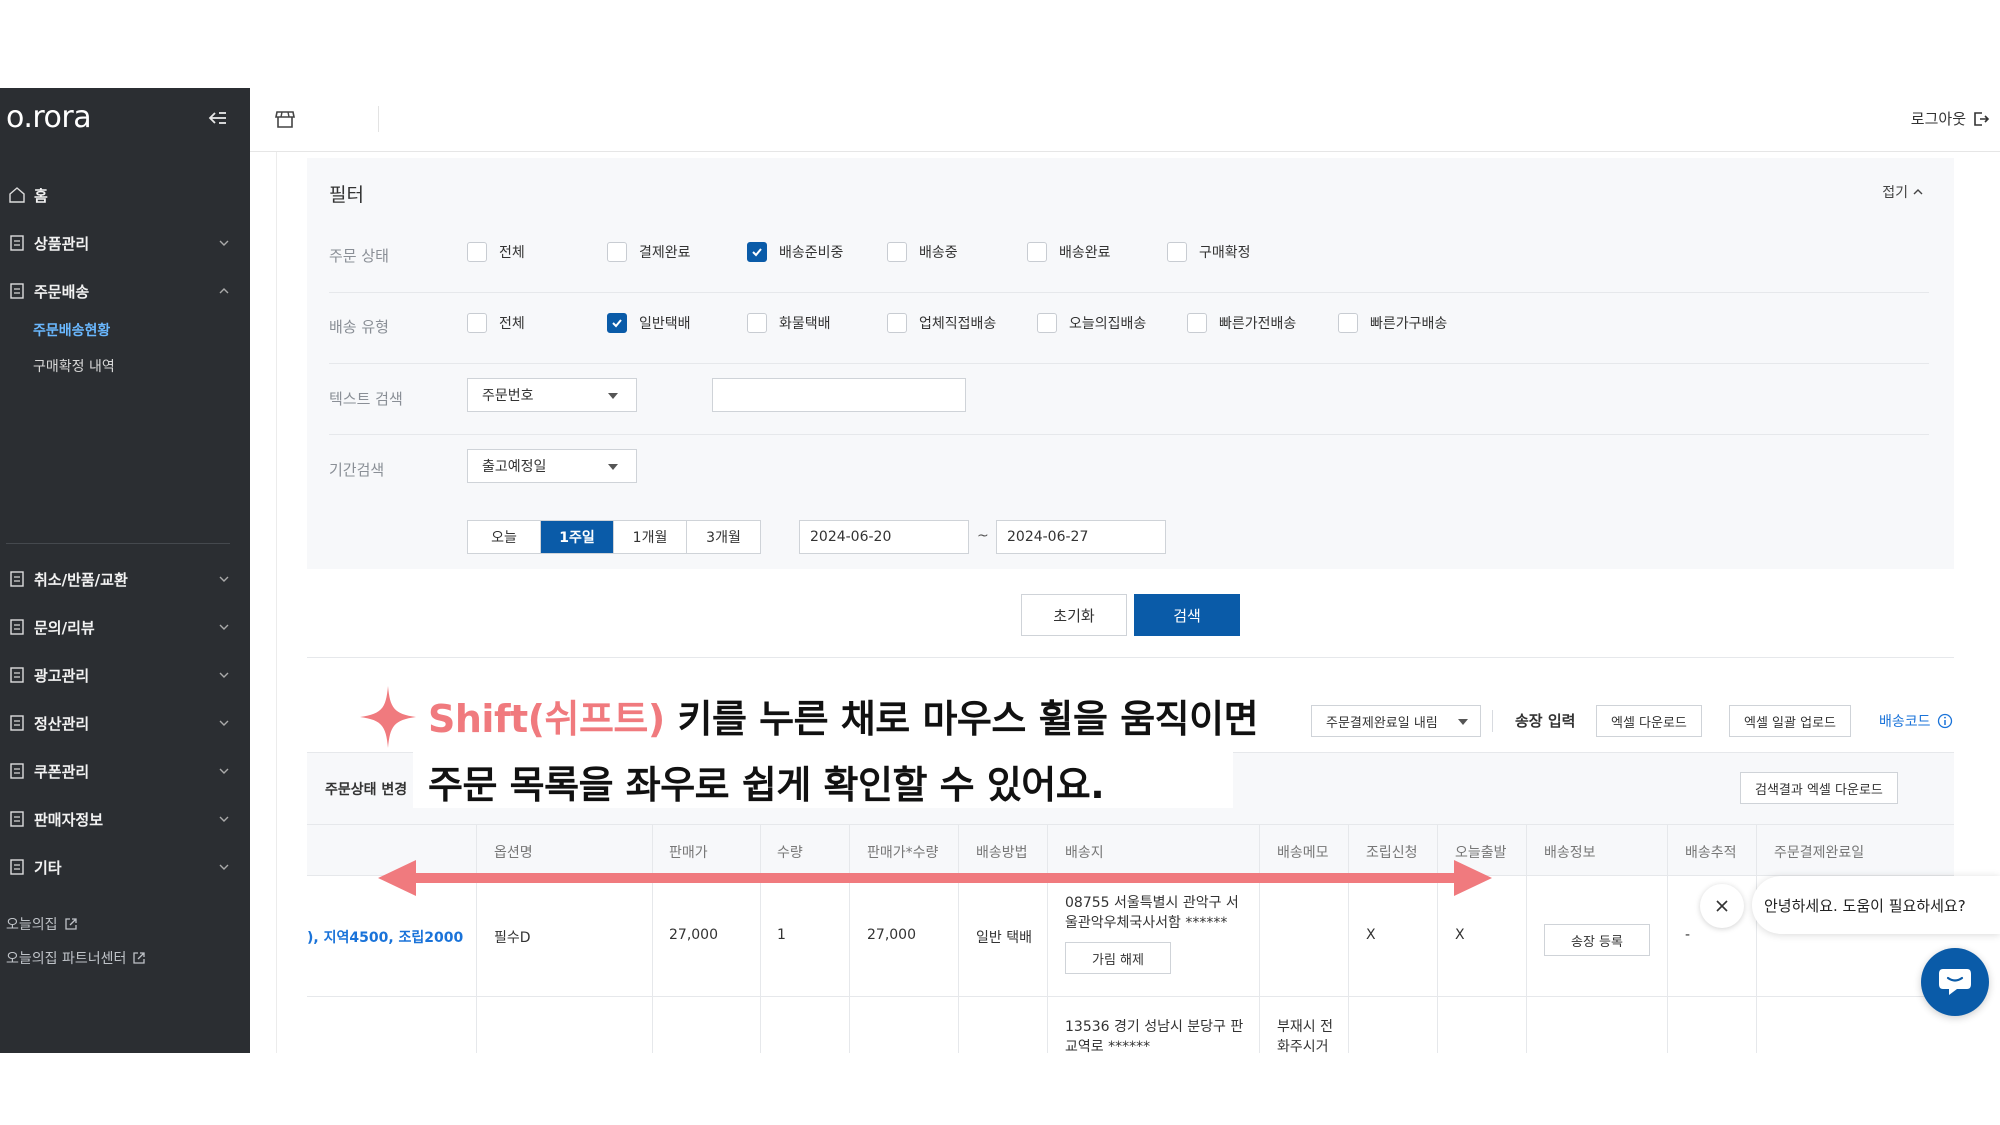  What do you see at coordinates (1895, 193) in the screenshot?
I see `fold-label: 접기` at bounding box center [1895, 193].